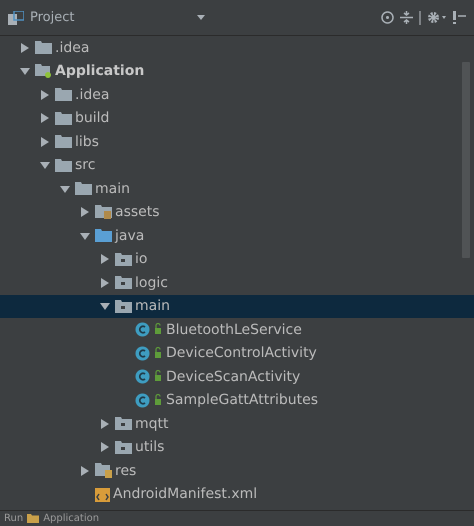 Image resolution: width=474 pixels, height=526 pixels. What do you see at coordinates (237, 236) in the screenshot?
I see `tree-item: java` at bounding box center [237, 236].